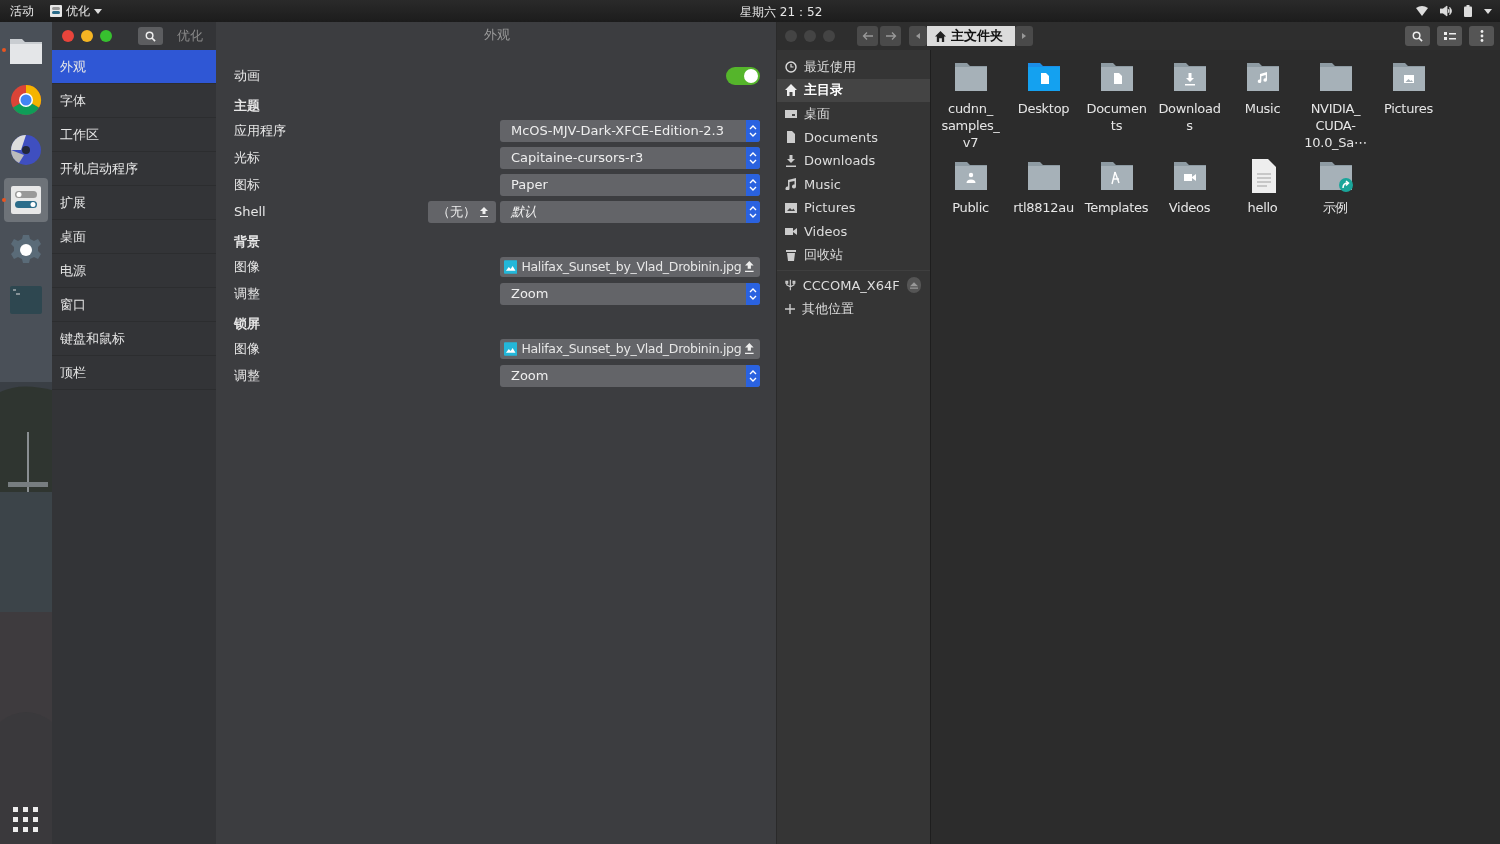 Image resolution: width=1500 pixels, height=844 pixels. I want to click on close-button, so click(68, 36).